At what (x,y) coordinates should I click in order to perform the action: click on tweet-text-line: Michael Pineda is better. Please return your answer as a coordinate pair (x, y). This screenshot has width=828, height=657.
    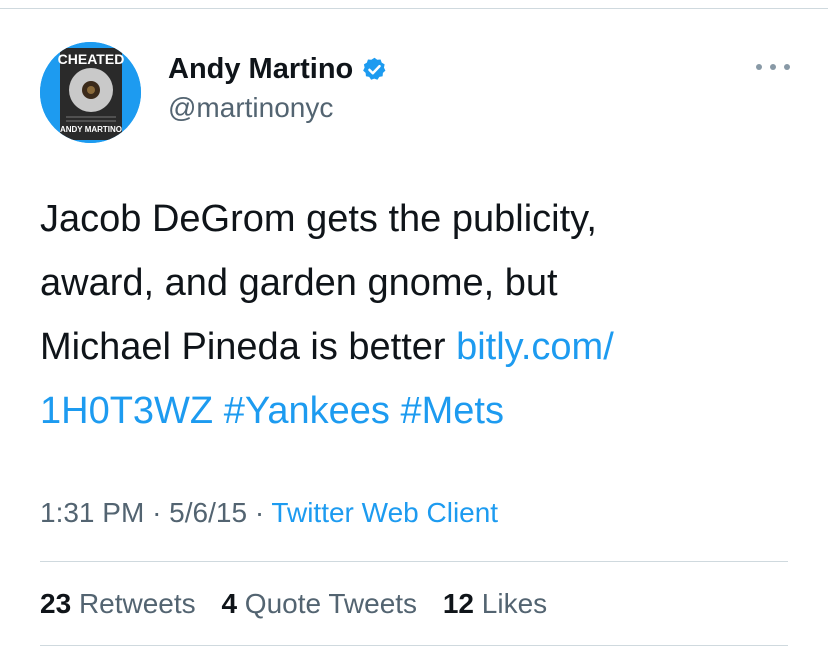
    Looking at the image, I should click on (248, 347).